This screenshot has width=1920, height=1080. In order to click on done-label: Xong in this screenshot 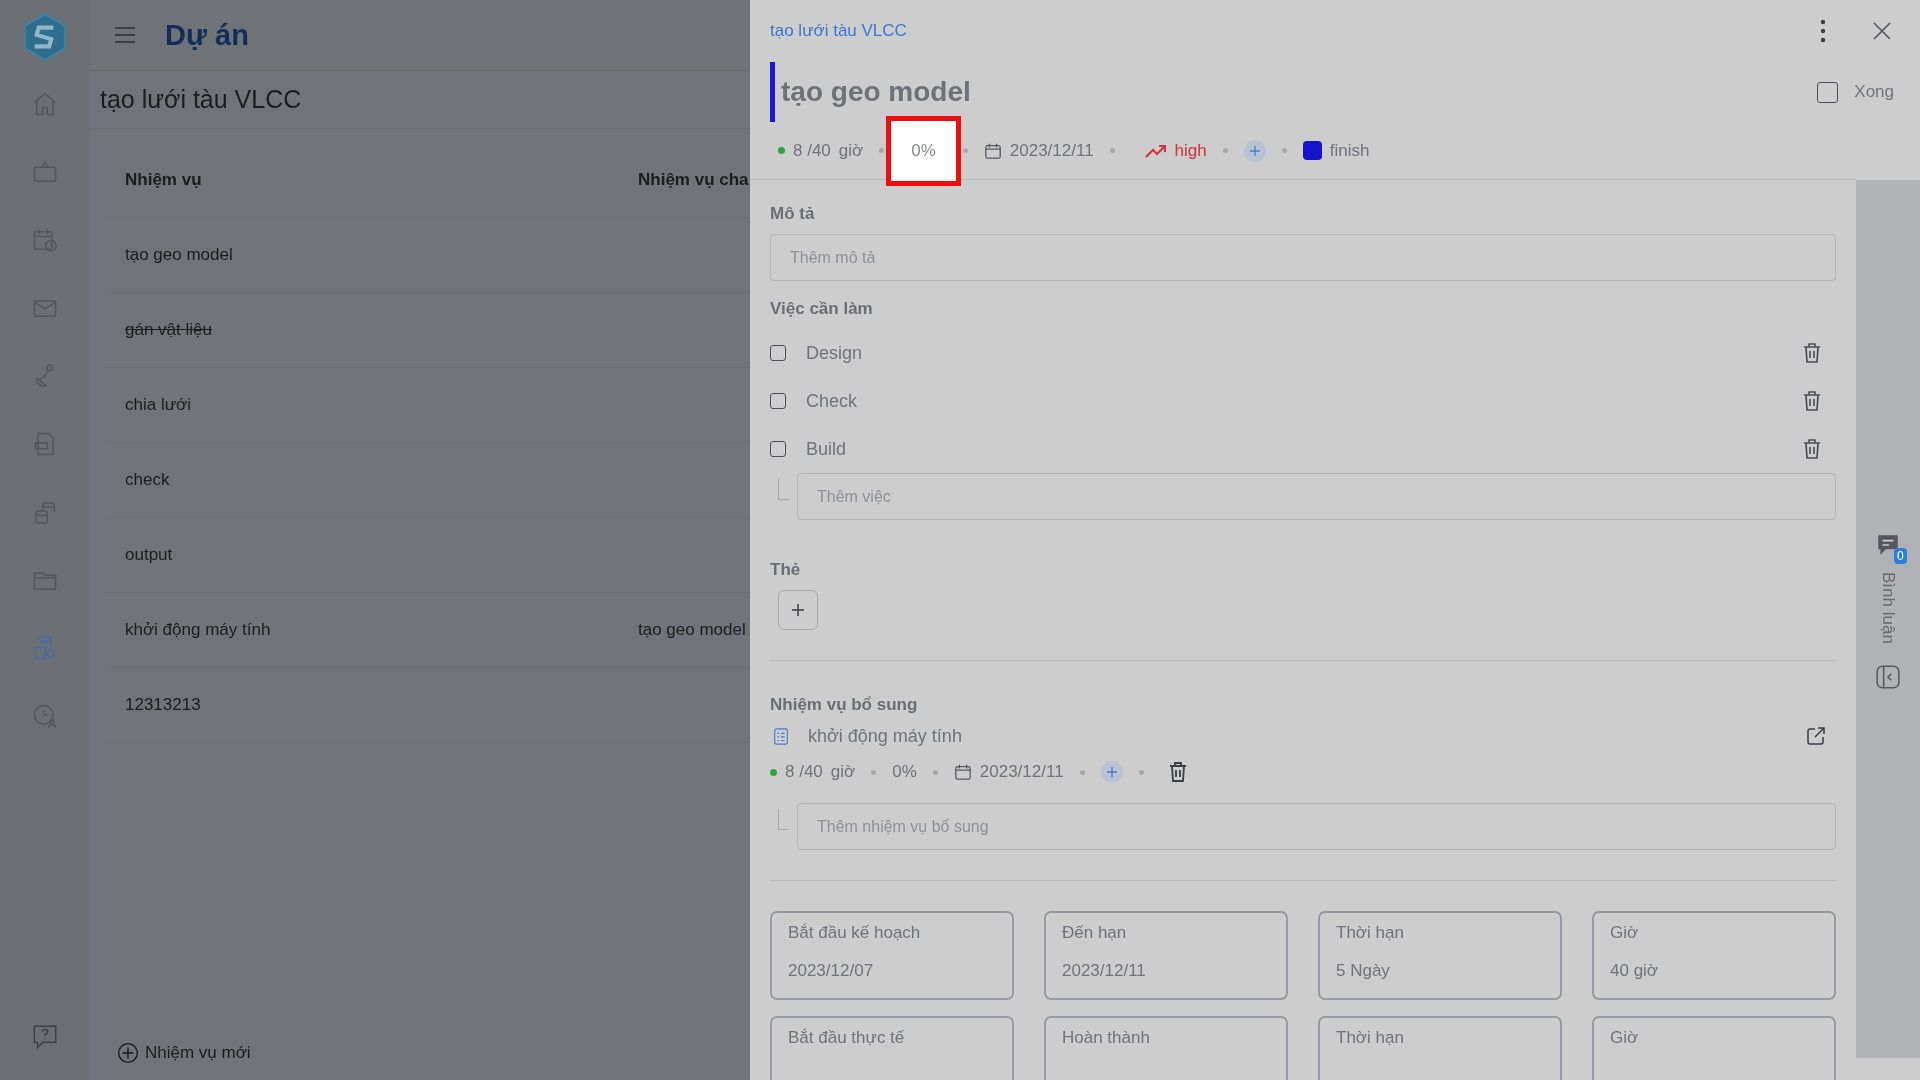, I will do `click(1874, 92)`.